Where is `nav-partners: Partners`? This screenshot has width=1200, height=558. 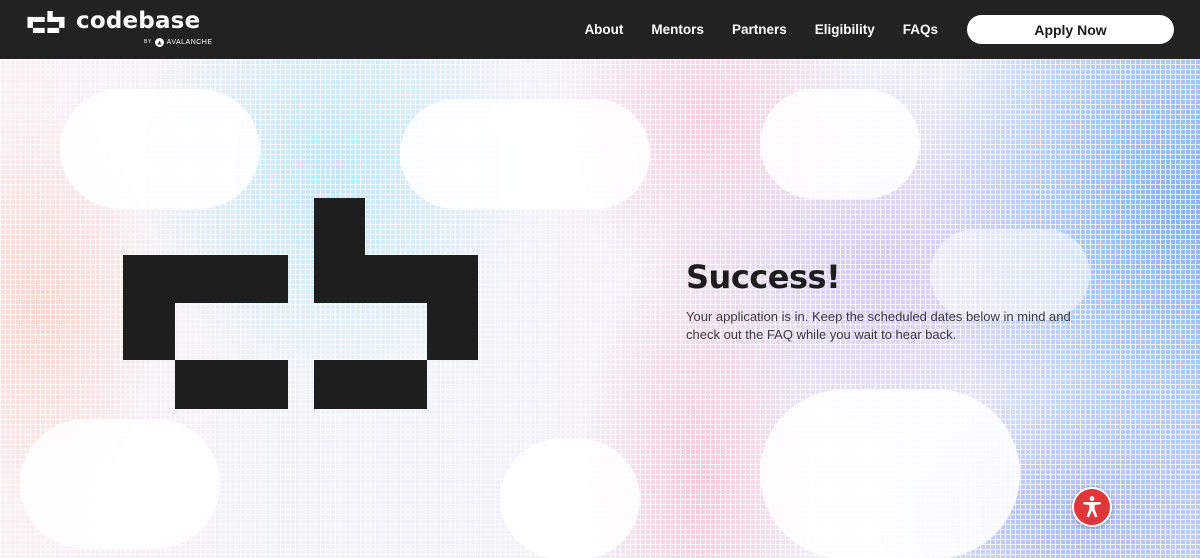 nav-partners: Partners is located at coordinates (759, 29).